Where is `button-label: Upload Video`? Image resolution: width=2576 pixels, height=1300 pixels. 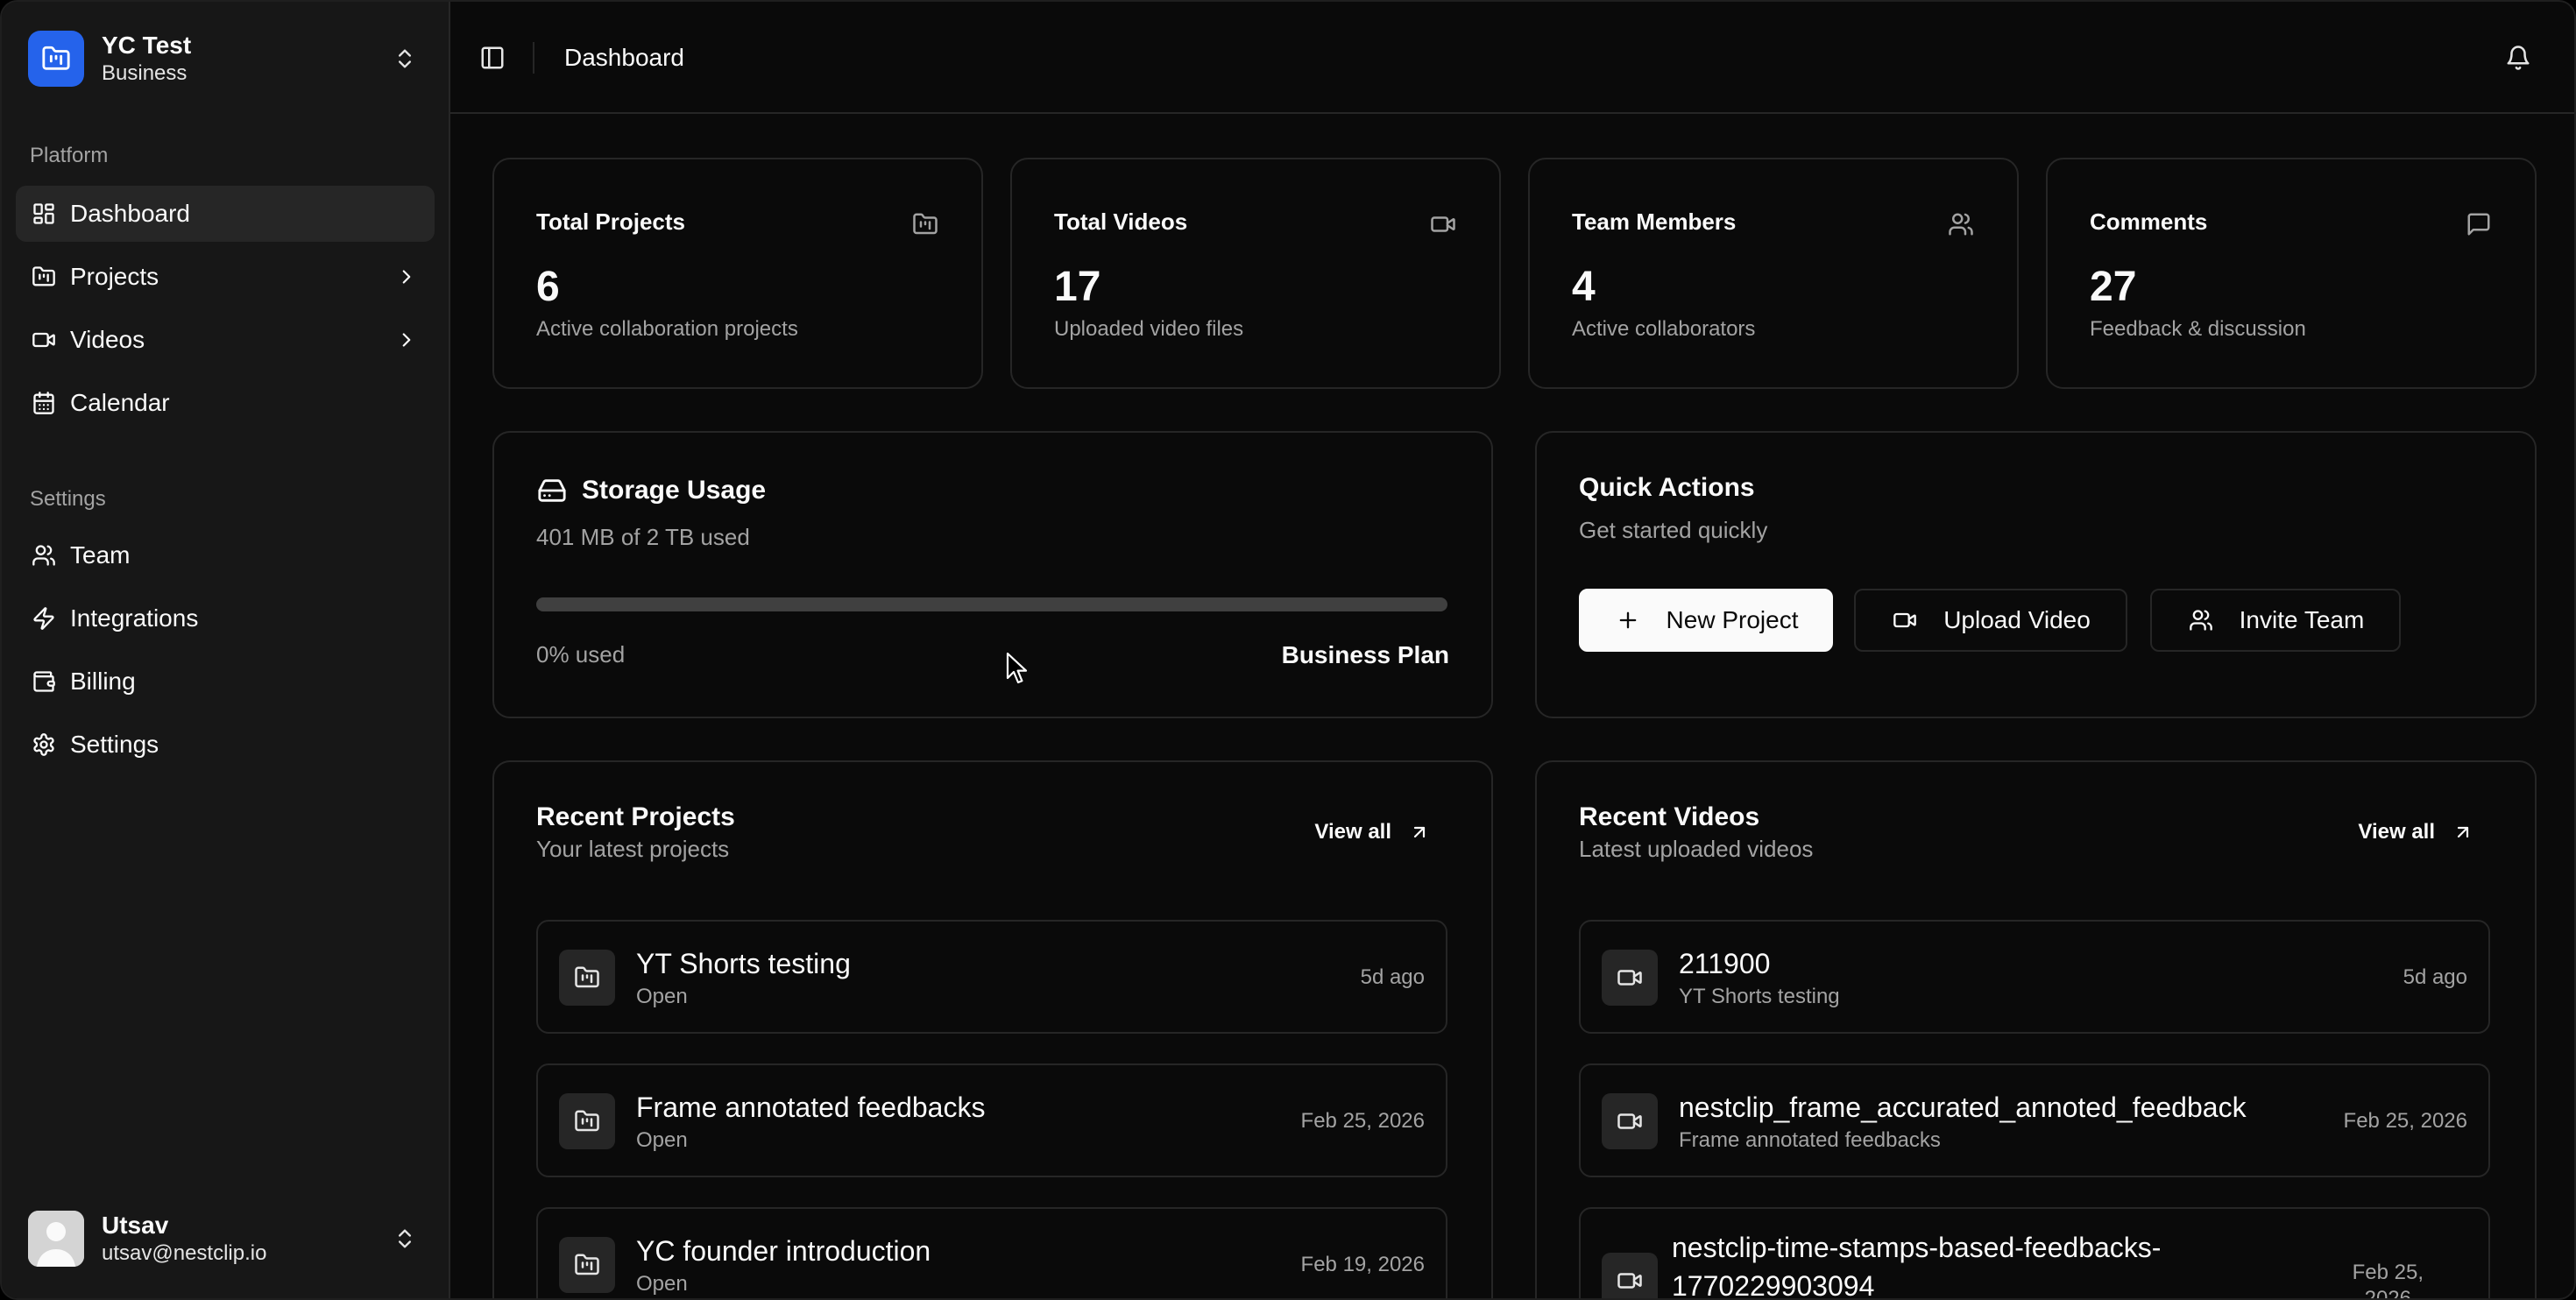 button-label: Upload Video is located at coordinates (2017, 619).